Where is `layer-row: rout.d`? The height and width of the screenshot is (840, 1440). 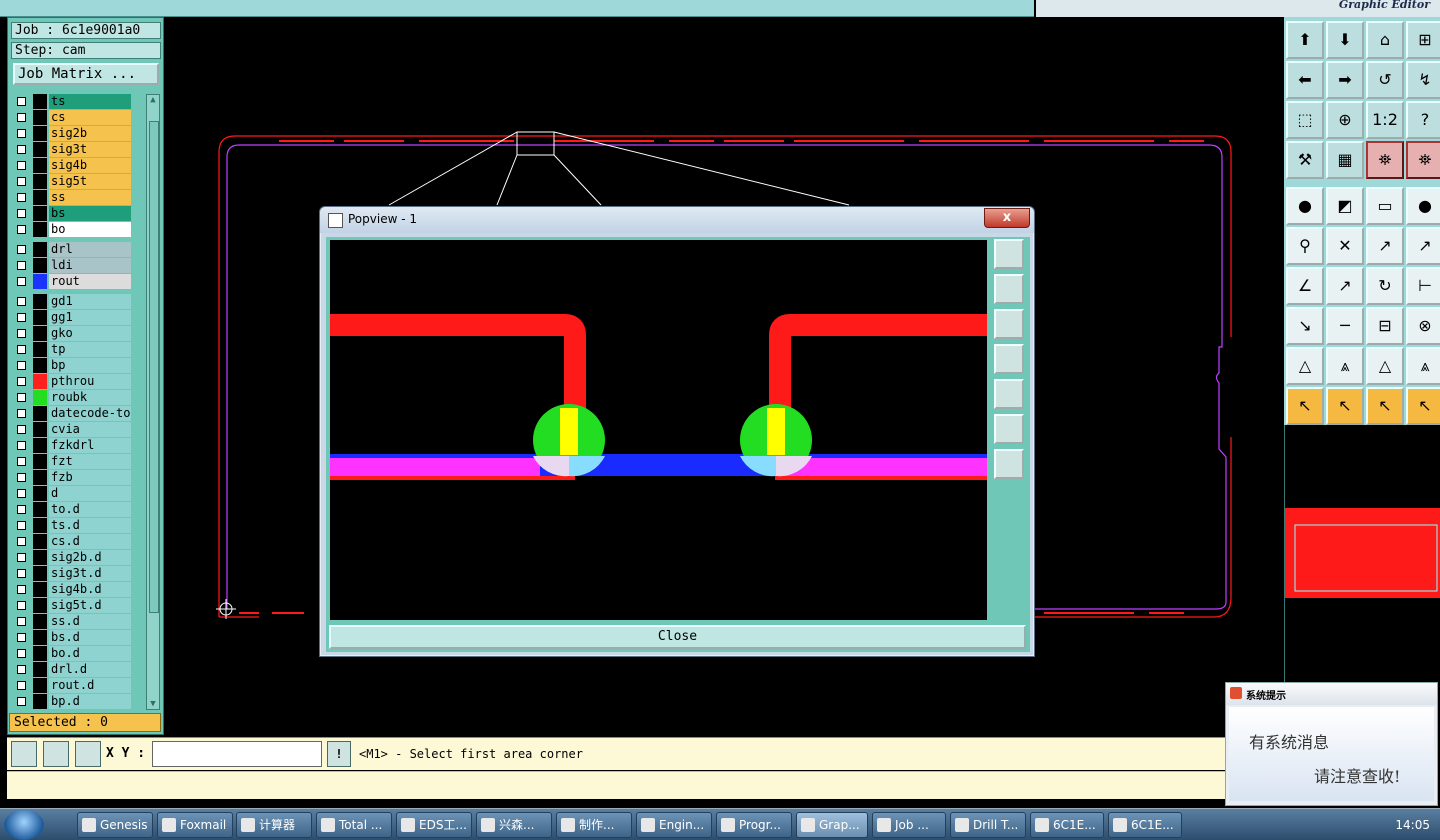 layer-row: rout.d is located at coordinates (72, 685).